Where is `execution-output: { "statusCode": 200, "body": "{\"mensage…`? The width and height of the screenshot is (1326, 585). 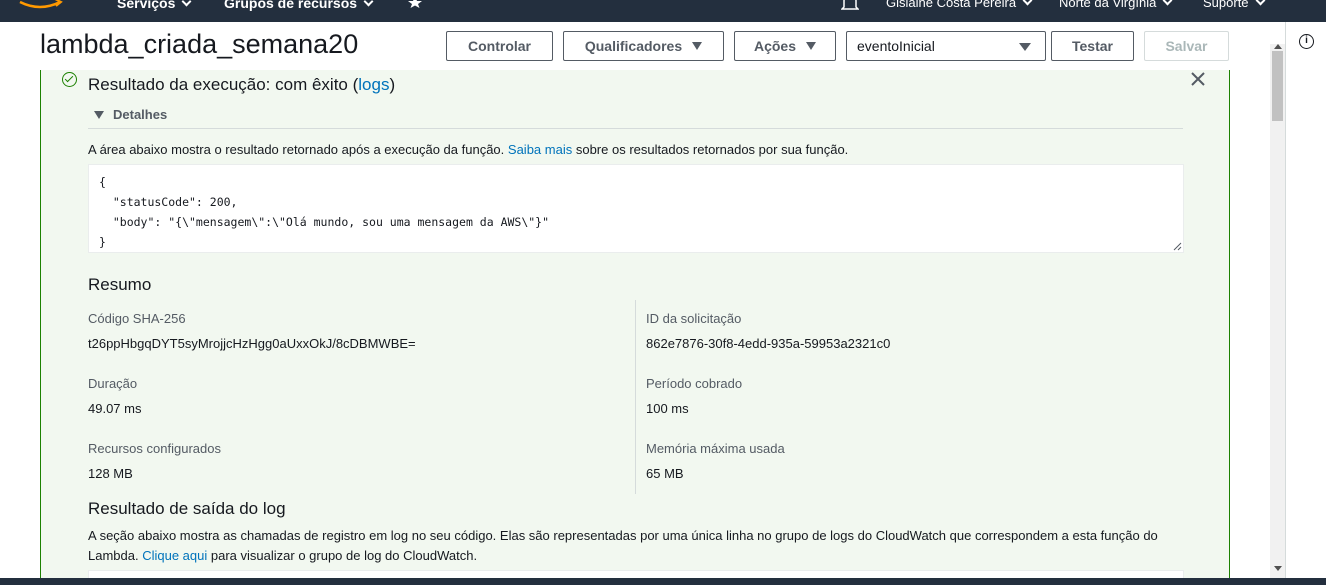
execution-output: { "statusCode": 200, "body": "{\"mensage… is located at coordinates (636, 208).